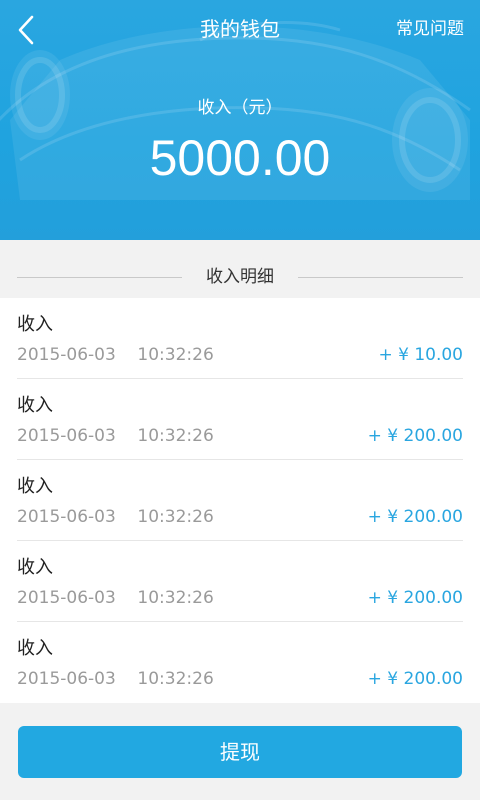  Describe the element at coordinates (430, 29) in the screenshot. I see `faq-link: 常见问题` at that location.